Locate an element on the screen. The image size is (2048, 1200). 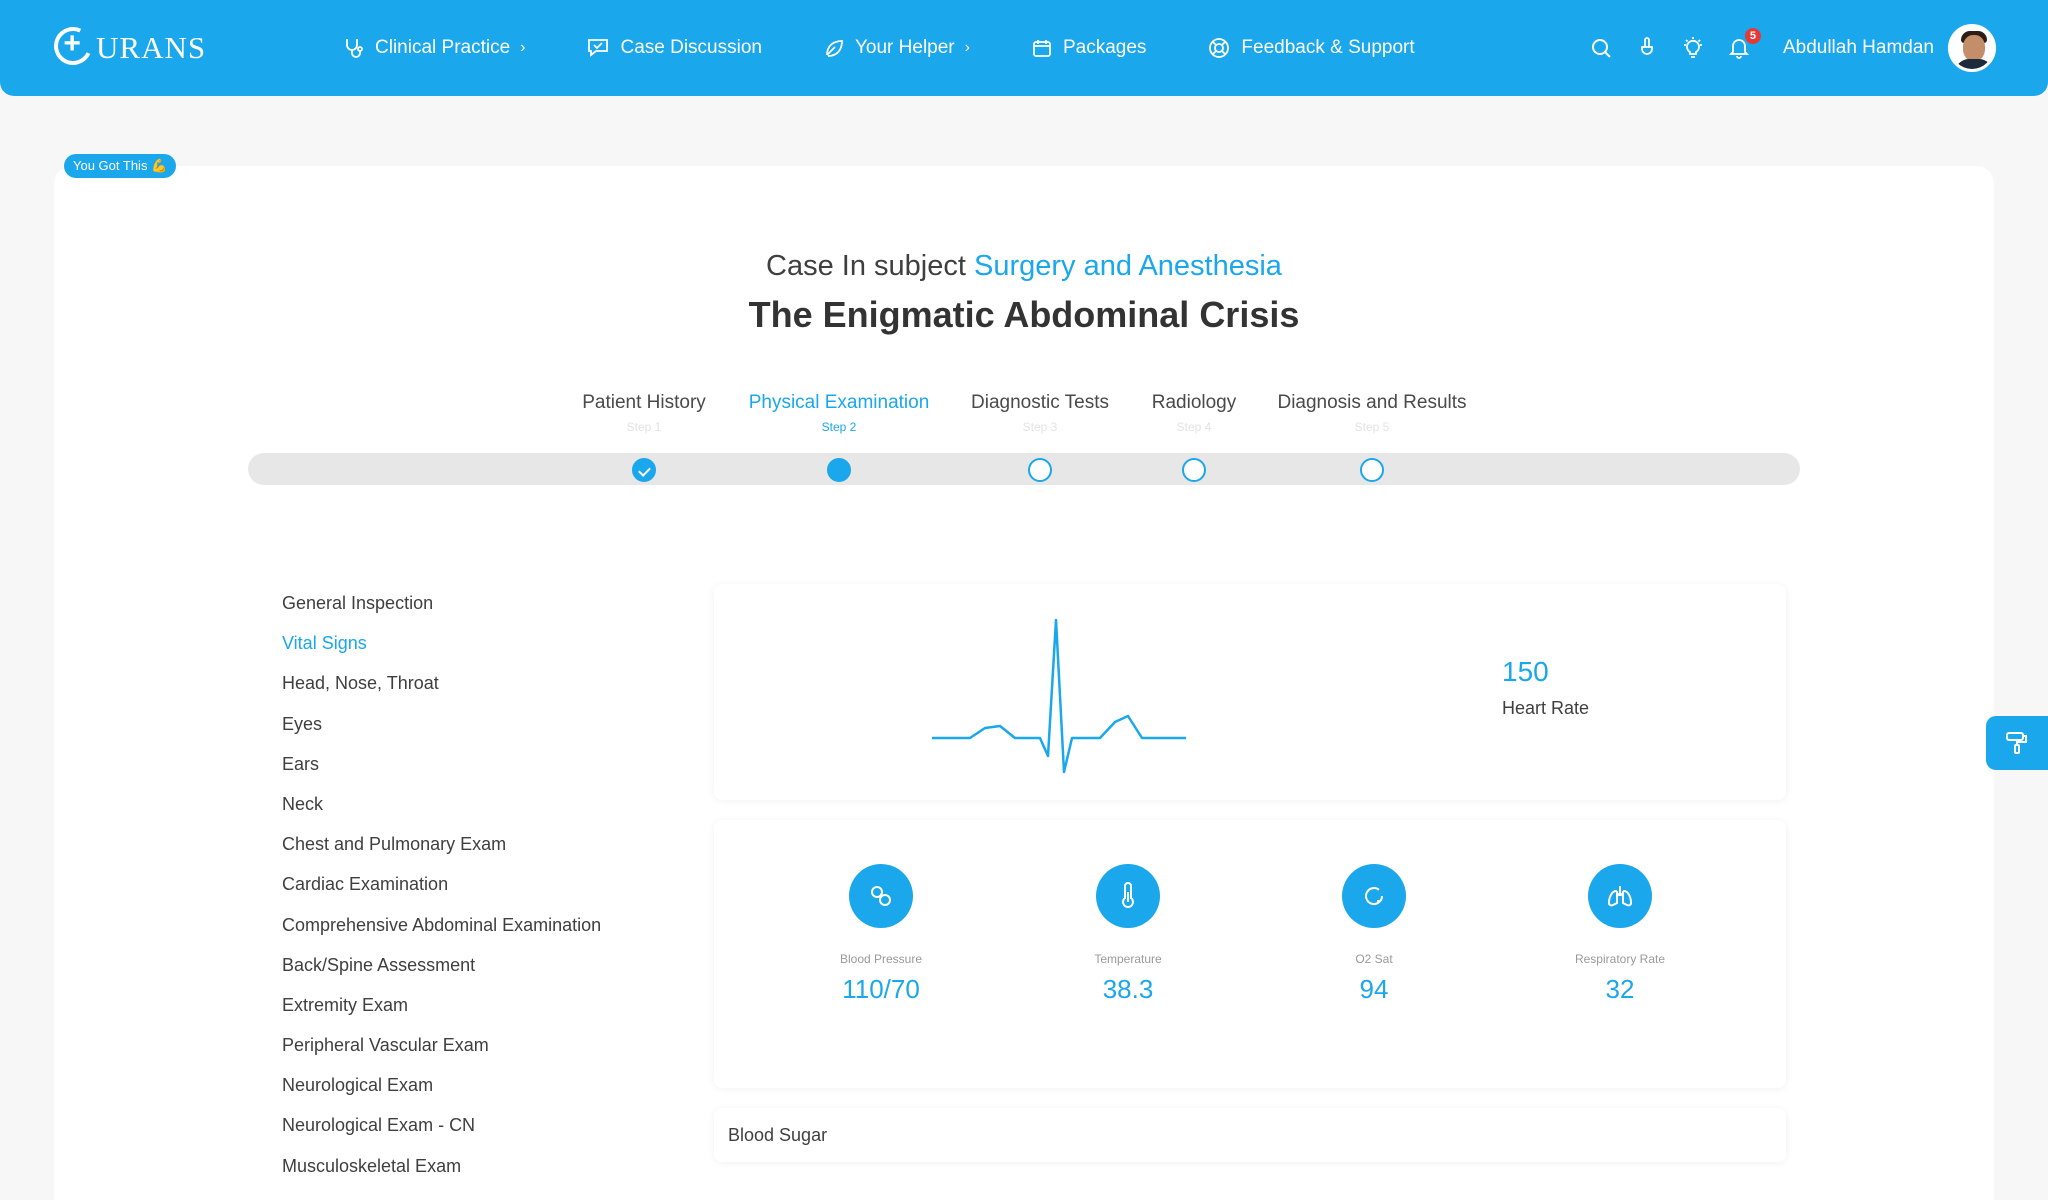
lungs-icon is located at coordinates (1620, 896).